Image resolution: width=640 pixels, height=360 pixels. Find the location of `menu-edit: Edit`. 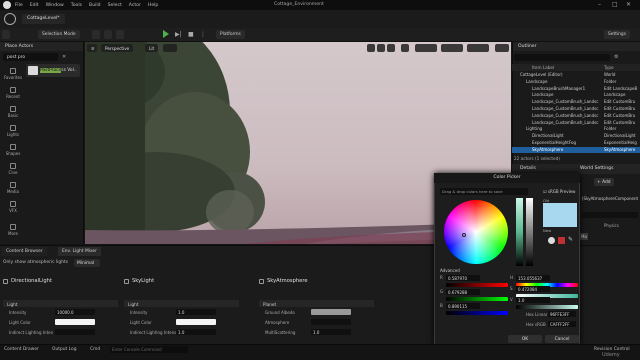

menu-edit: Edit is located at coordinates (34, 5).